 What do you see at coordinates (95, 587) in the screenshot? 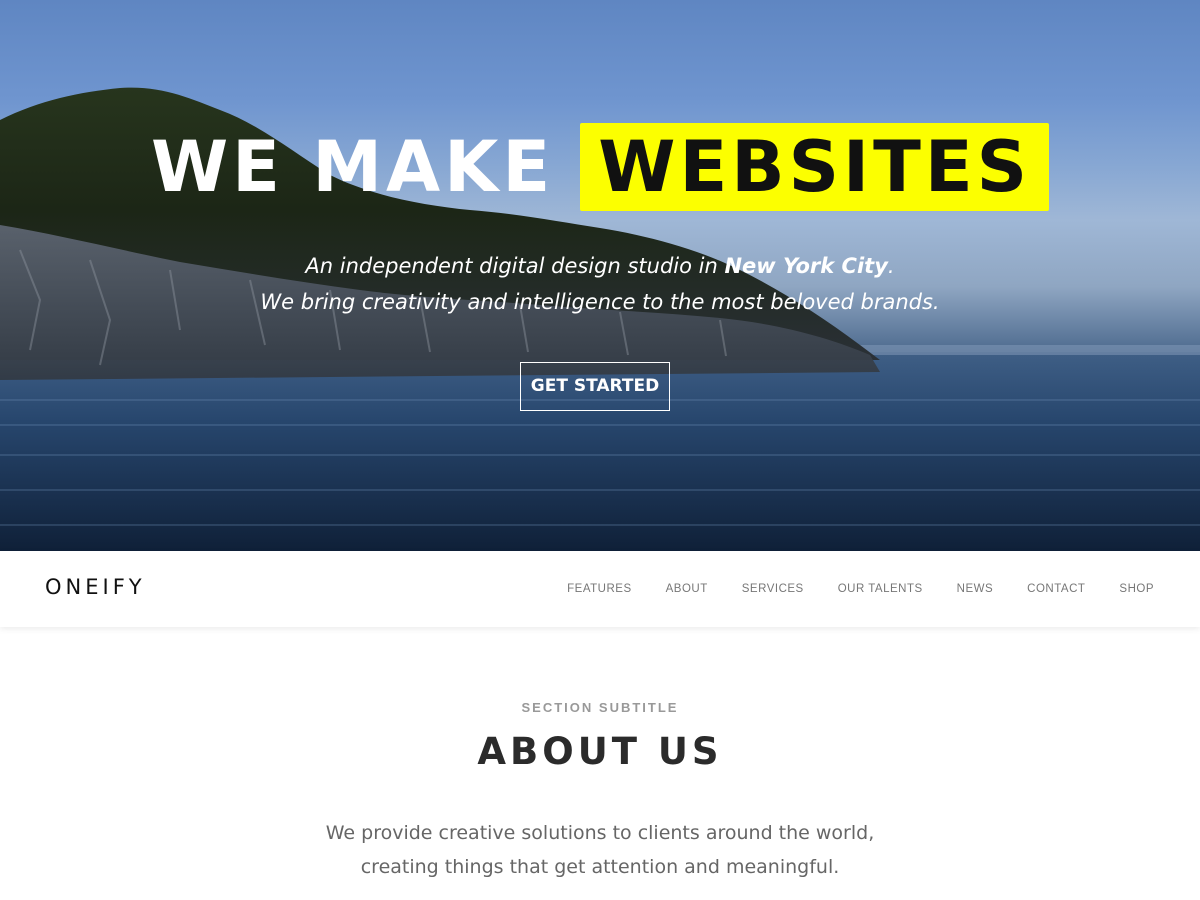
I see `site-logo: ONEIFY` at bounding box center [95, 587].